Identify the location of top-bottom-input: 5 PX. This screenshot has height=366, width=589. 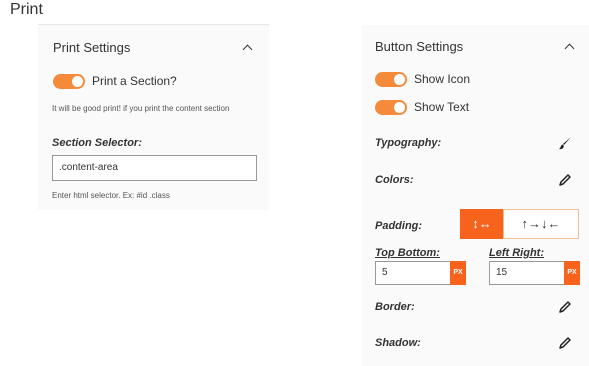
(420, 273).